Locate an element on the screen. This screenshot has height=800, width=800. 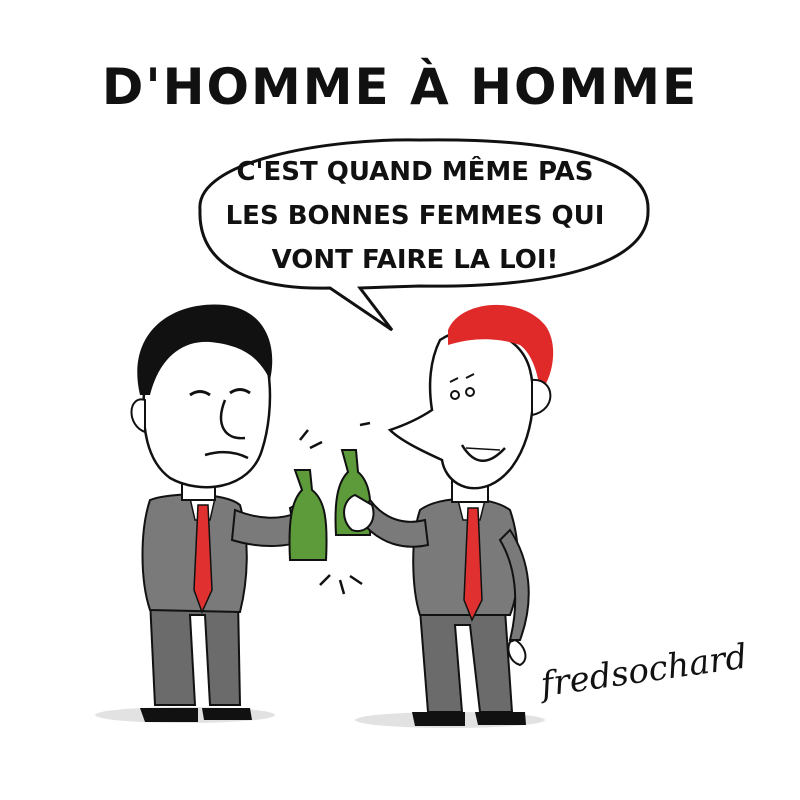
speech-line: LES BONNES FEMMES QUI is located at coordinates (415, 216).